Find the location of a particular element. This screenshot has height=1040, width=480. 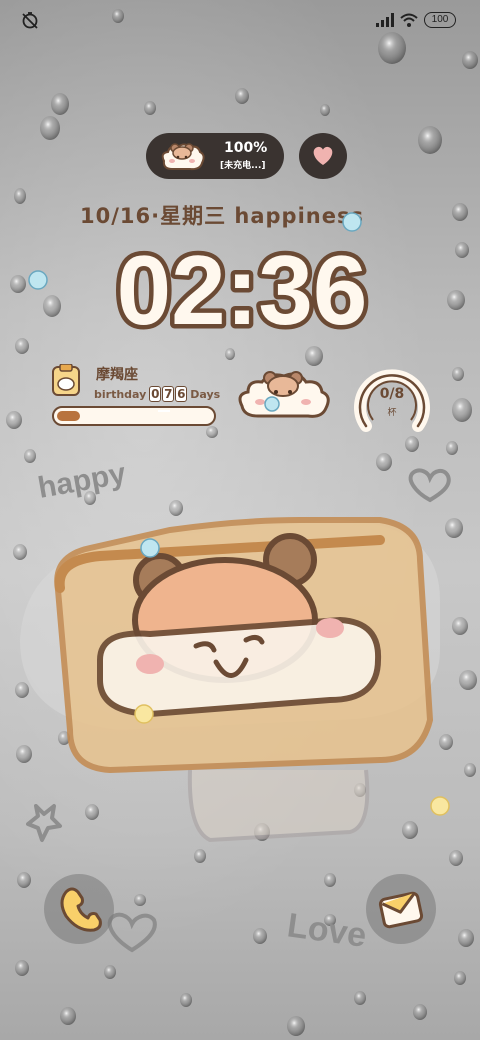

phone-icon is located at coordinates (81, 909).